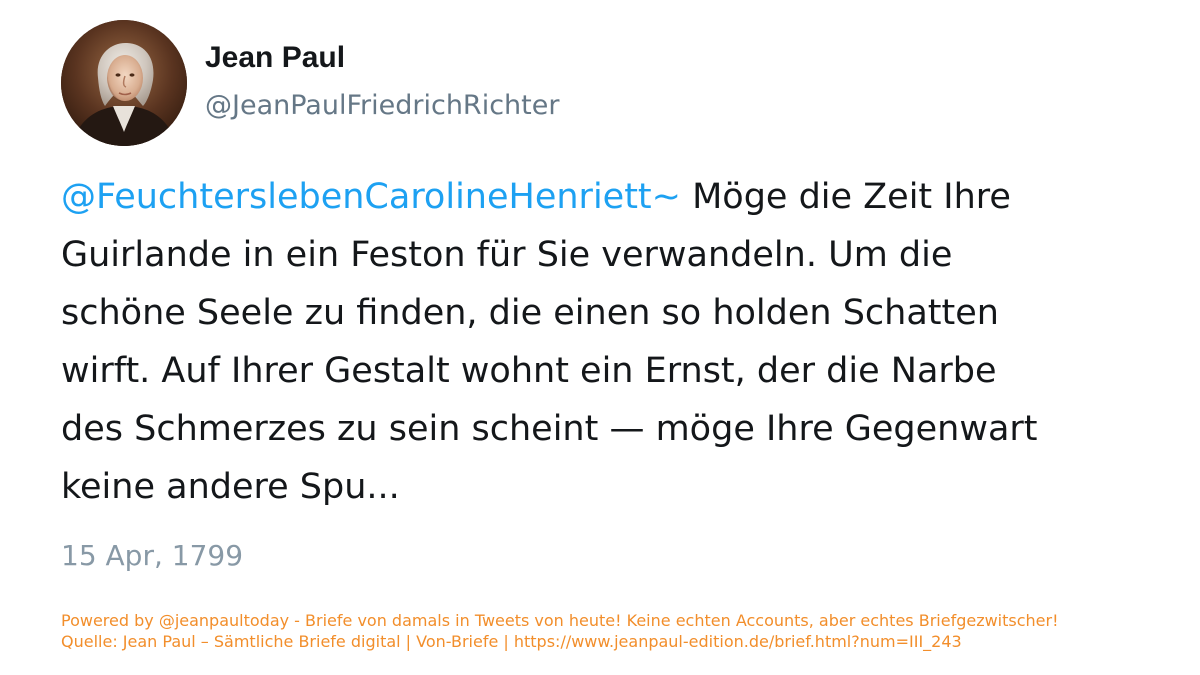  What do you see at coordinates (371, 197) in the screenshot?
I see `mention-link: @FeuchterslebenCarolineHenriett~` at bounding box center [371, 197].